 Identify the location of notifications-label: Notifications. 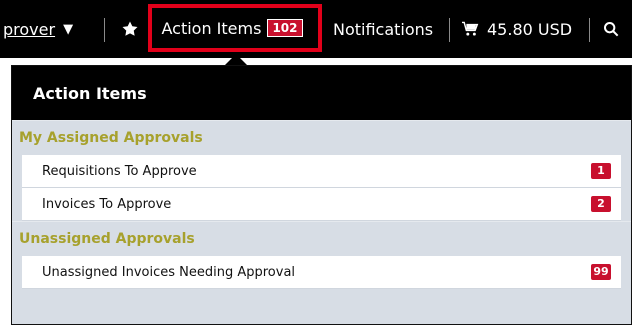
(383, 29).